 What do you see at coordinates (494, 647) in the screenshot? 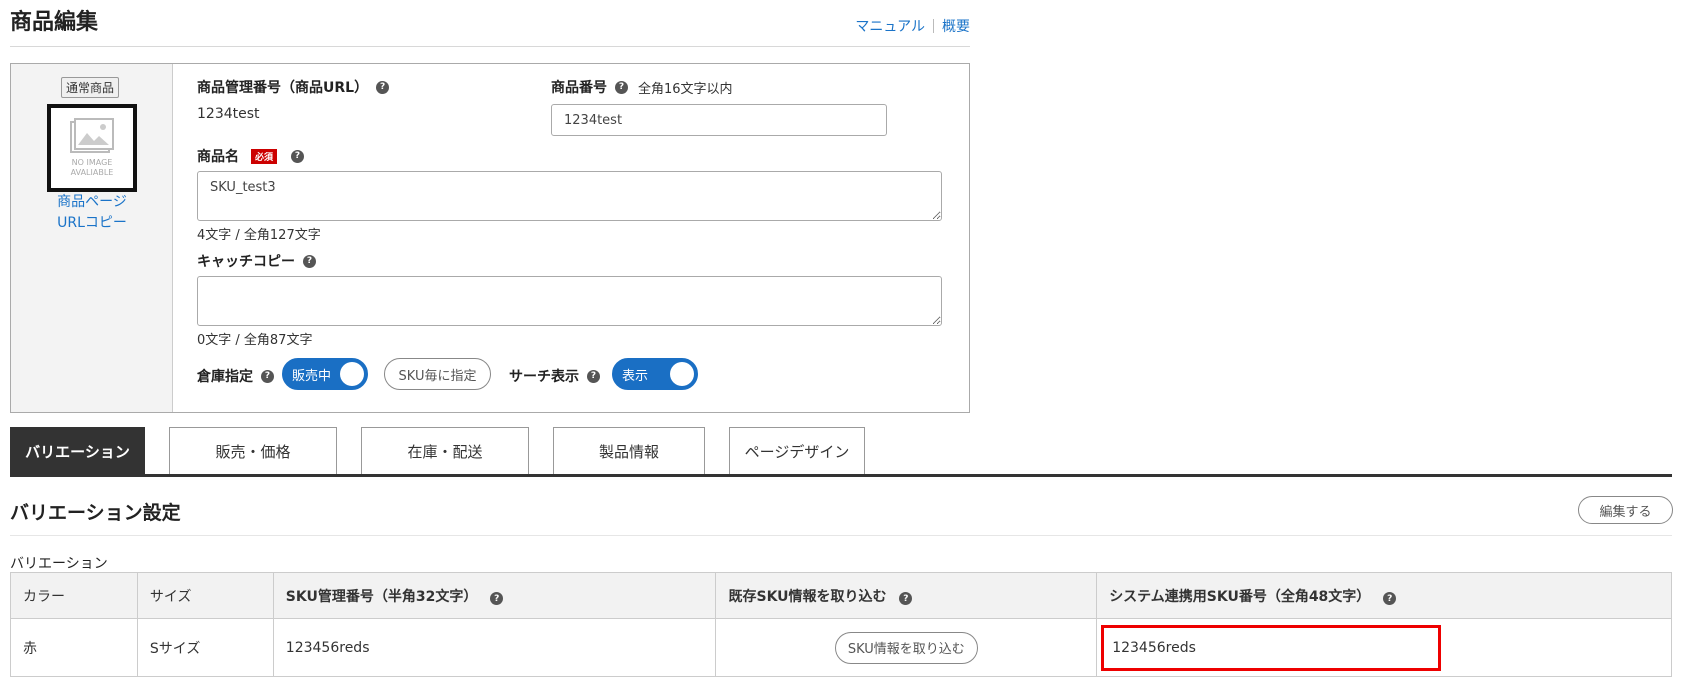
I see `cell-sku-no: 123456reds` at bounding box center [494, 647].